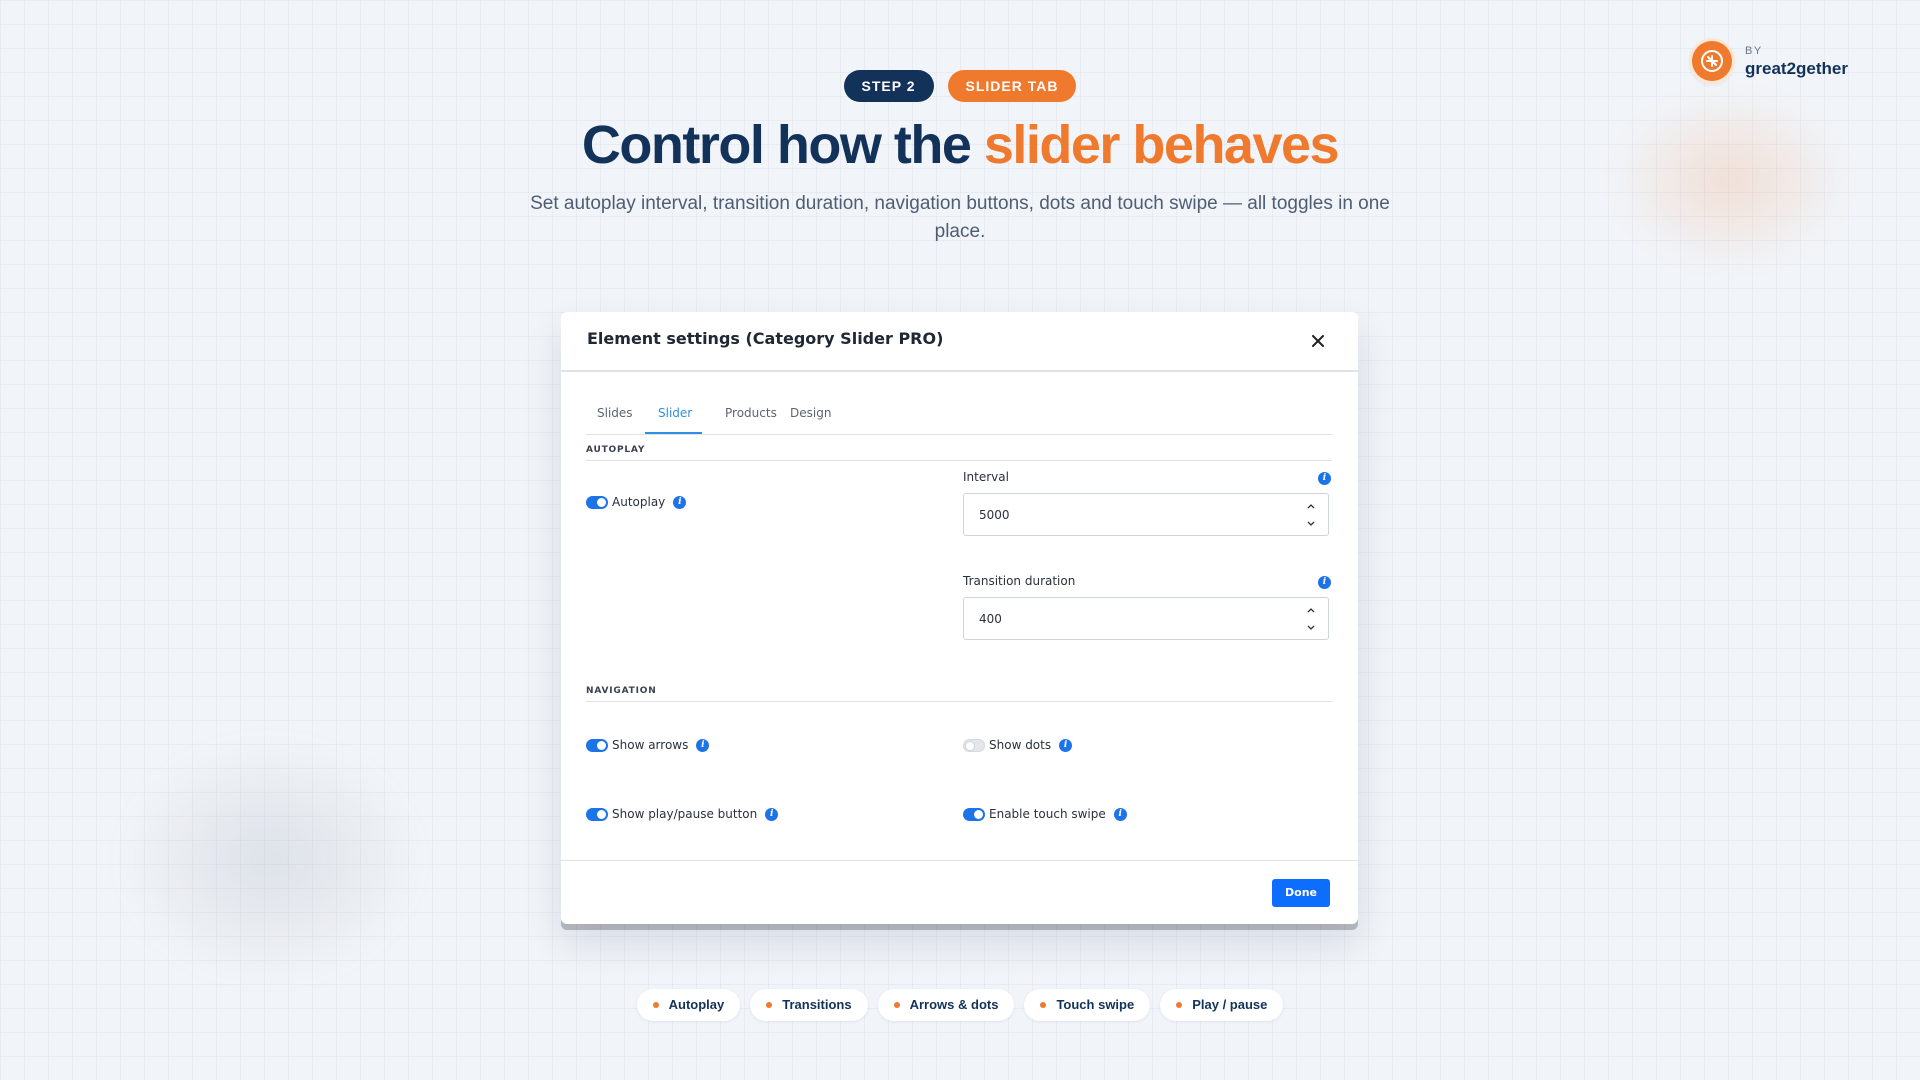  I want to click on chip-label: Arrows & dots, so click(954, 1004).